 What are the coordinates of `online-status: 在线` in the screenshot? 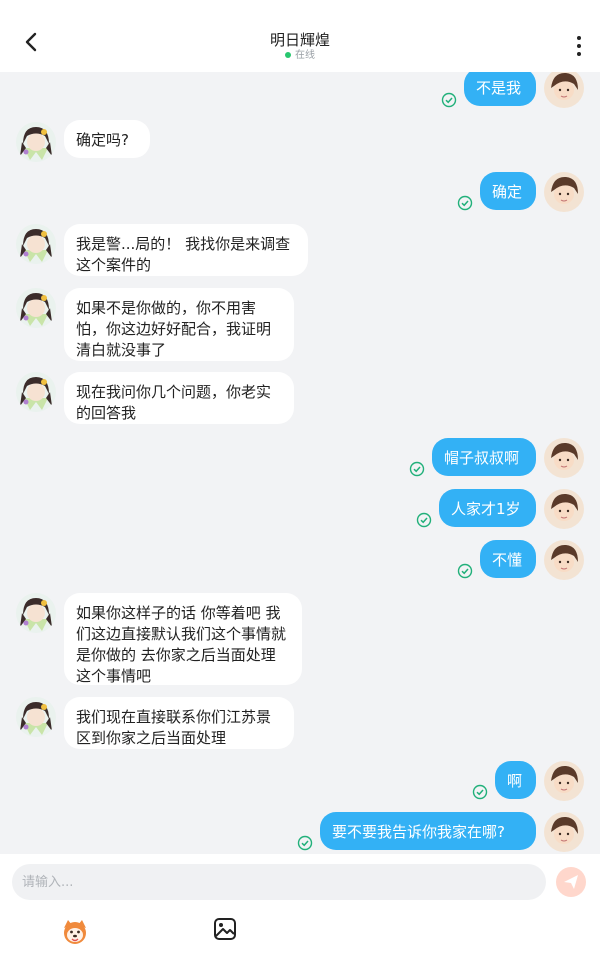 It's located at (300, 56).